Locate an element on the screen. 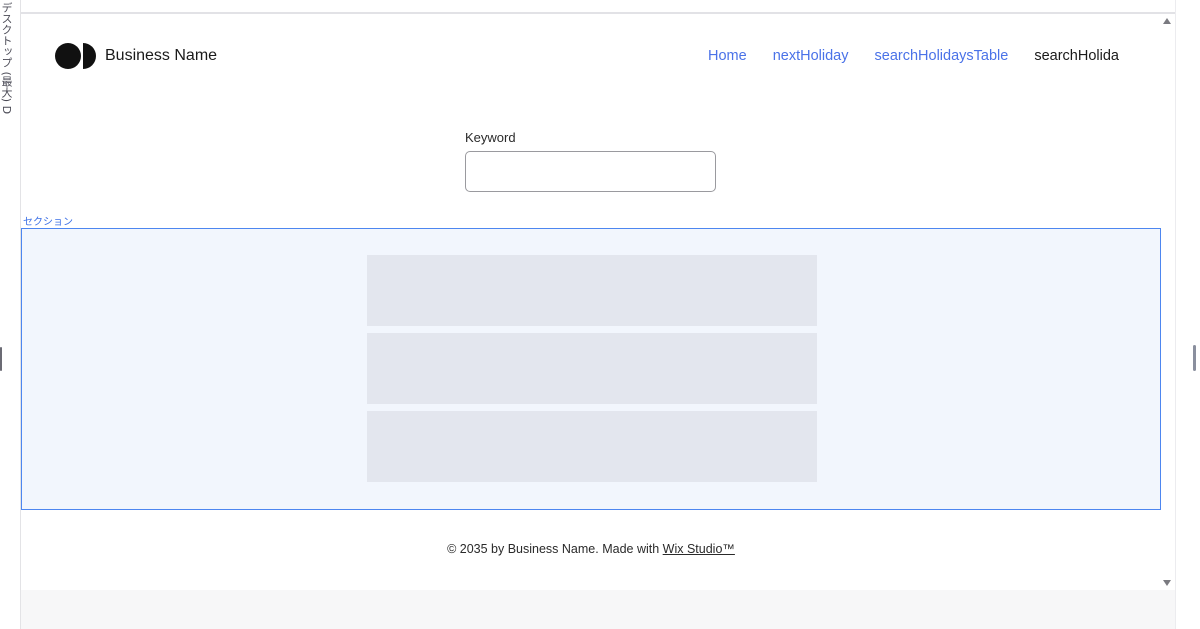  nav-item-search-holidays: searchHolida is located at coordinates (1076, 56).